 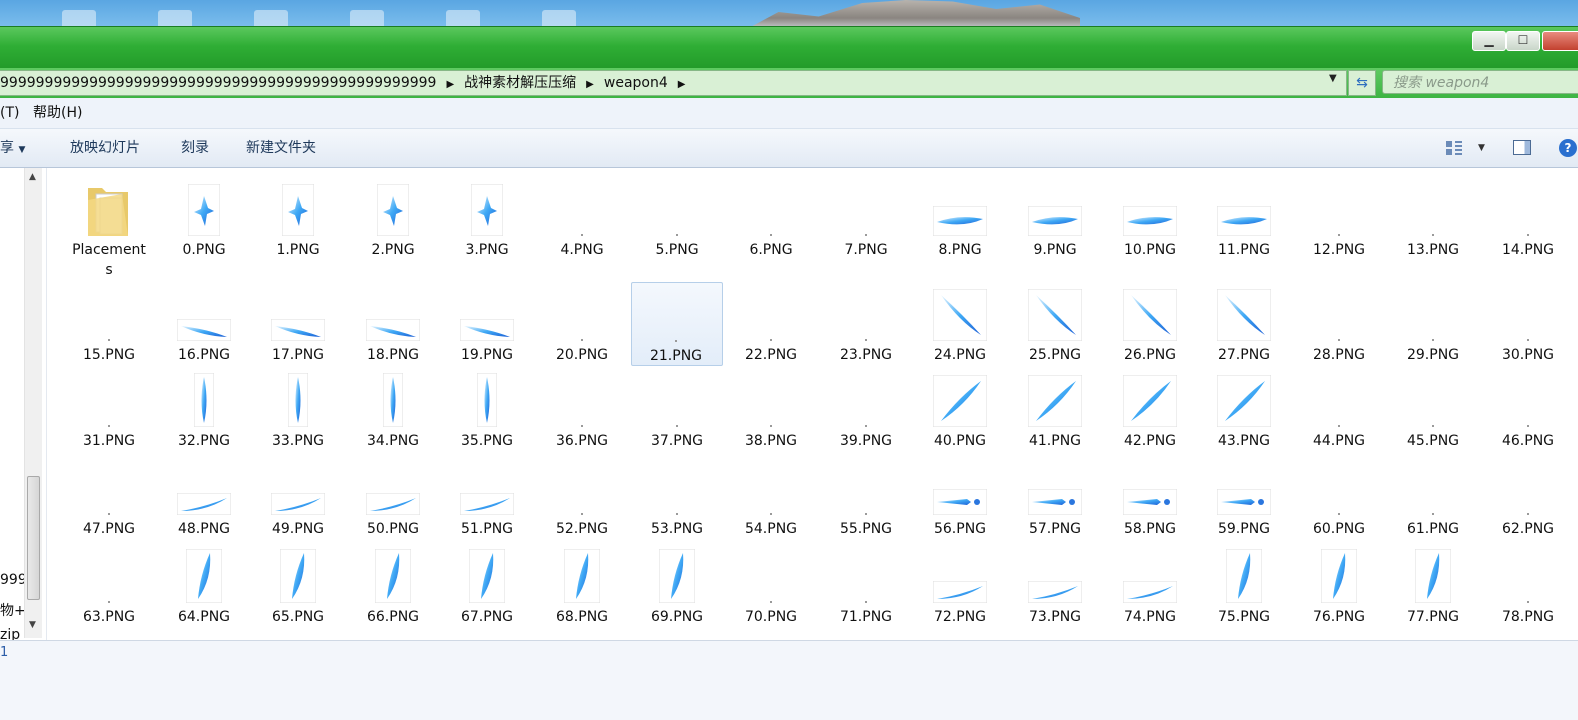 I want to click on file-item: 15.PNG, so click(x=109, y=324).